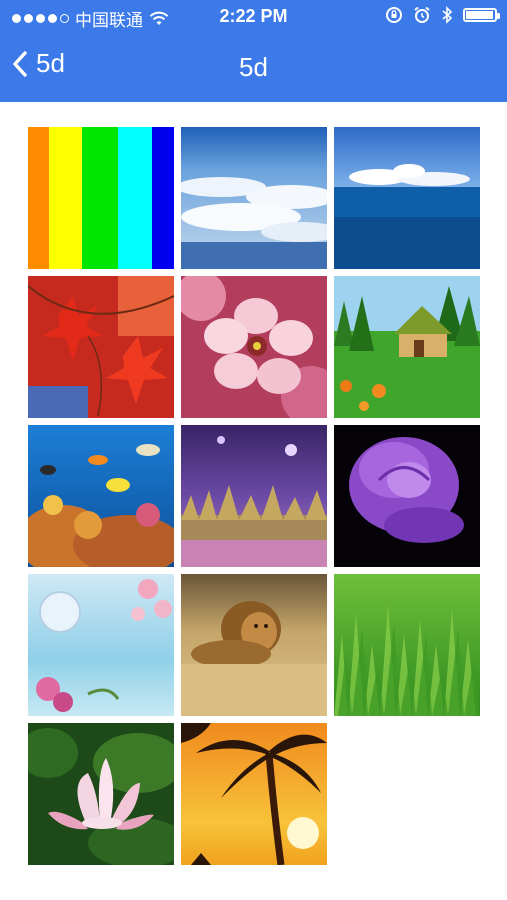 This screenshot has width=507, height=900. What do you see at coordinates (407, 645) in the screenshot?
I see `wallpaper-thumb-green-grass` at bounding box center [407, 645].